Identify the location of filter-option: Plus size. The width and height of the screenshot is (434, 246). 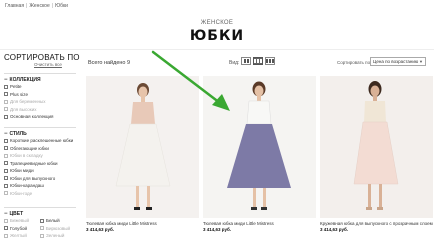
(40, 95).